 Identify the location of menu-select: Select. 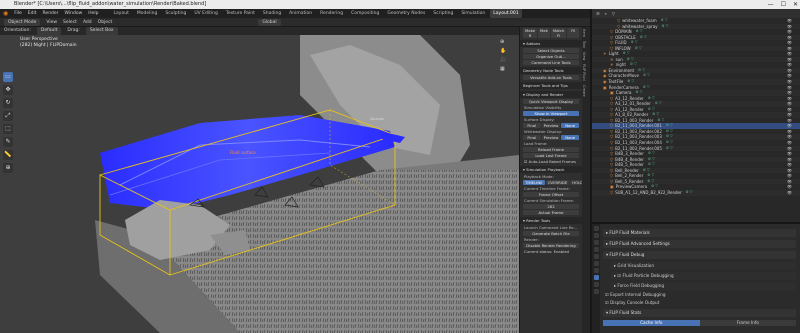
(70, 22).